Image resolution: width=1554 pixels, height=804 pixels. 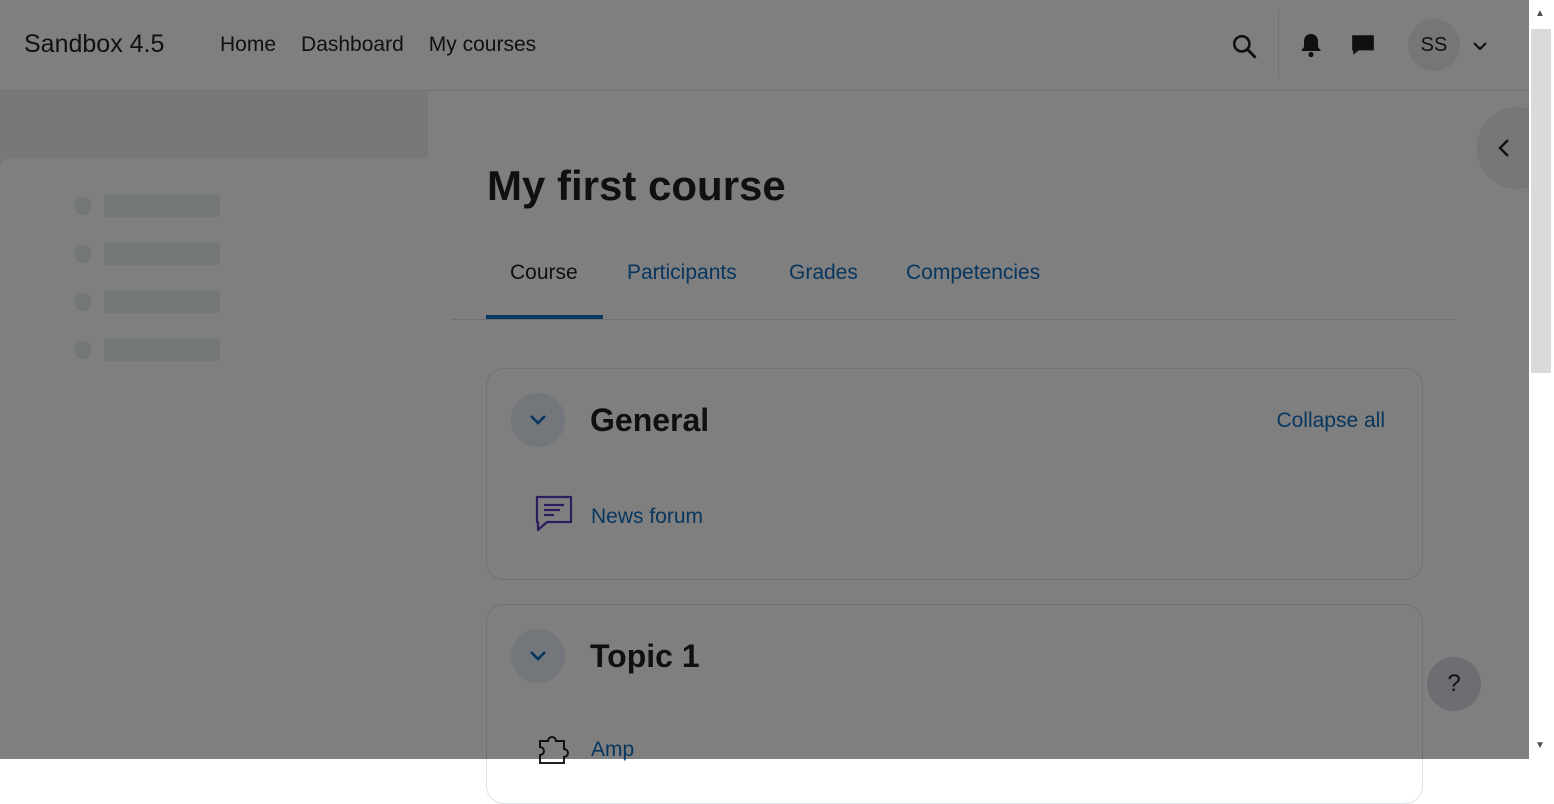 I want to click on user-avatar: SS, so click(x=1434, y=45).